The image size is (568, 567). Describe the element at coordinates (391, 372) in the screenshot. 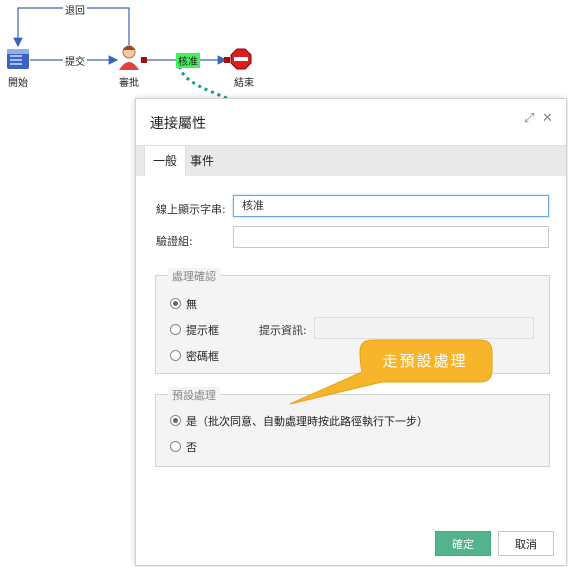

I see `callout-bubble` at that location.